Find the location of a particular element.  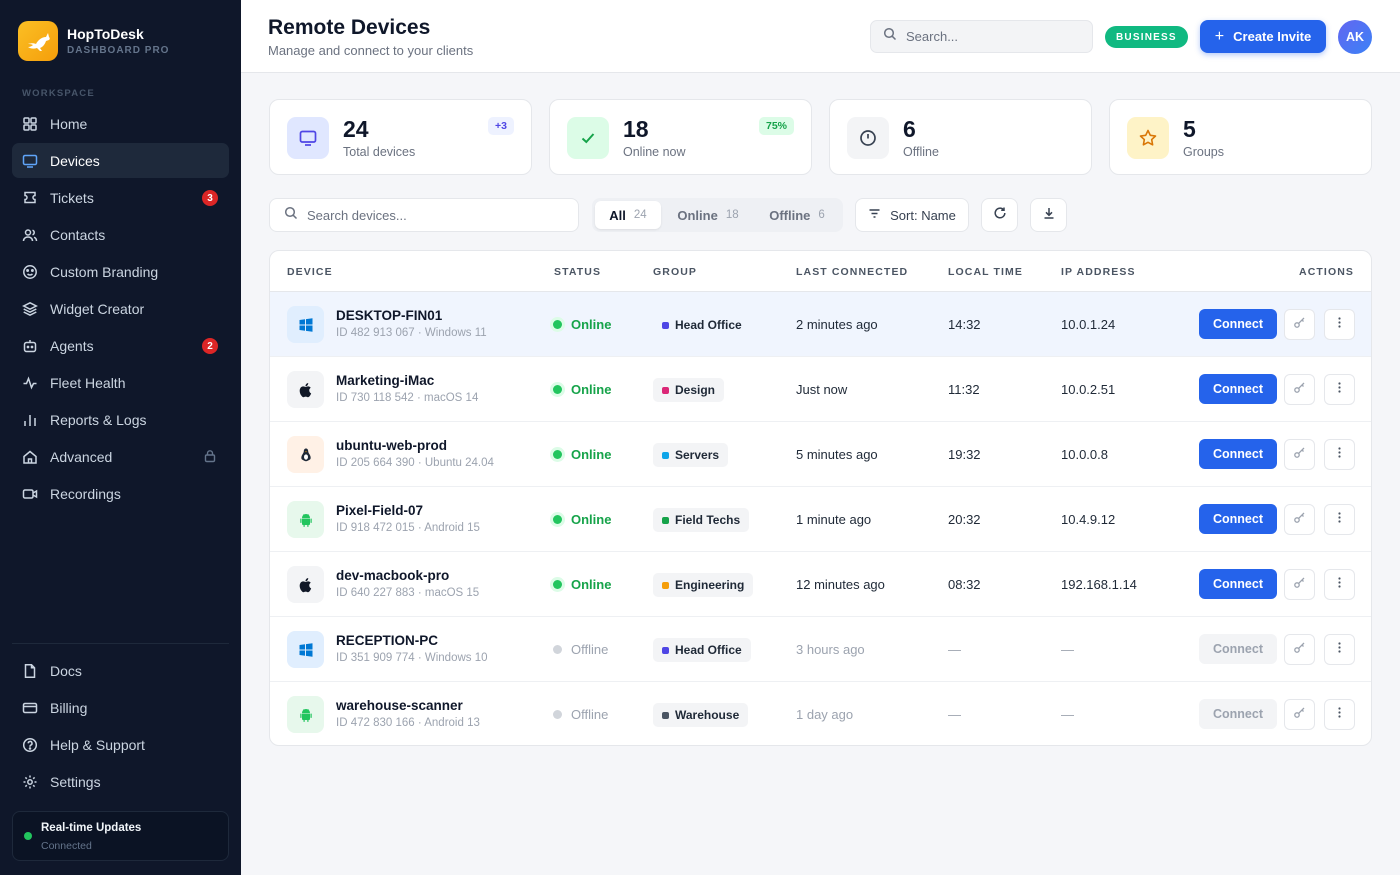

device-name: Pixel-Field-07 is located at coordinates (380, 510).